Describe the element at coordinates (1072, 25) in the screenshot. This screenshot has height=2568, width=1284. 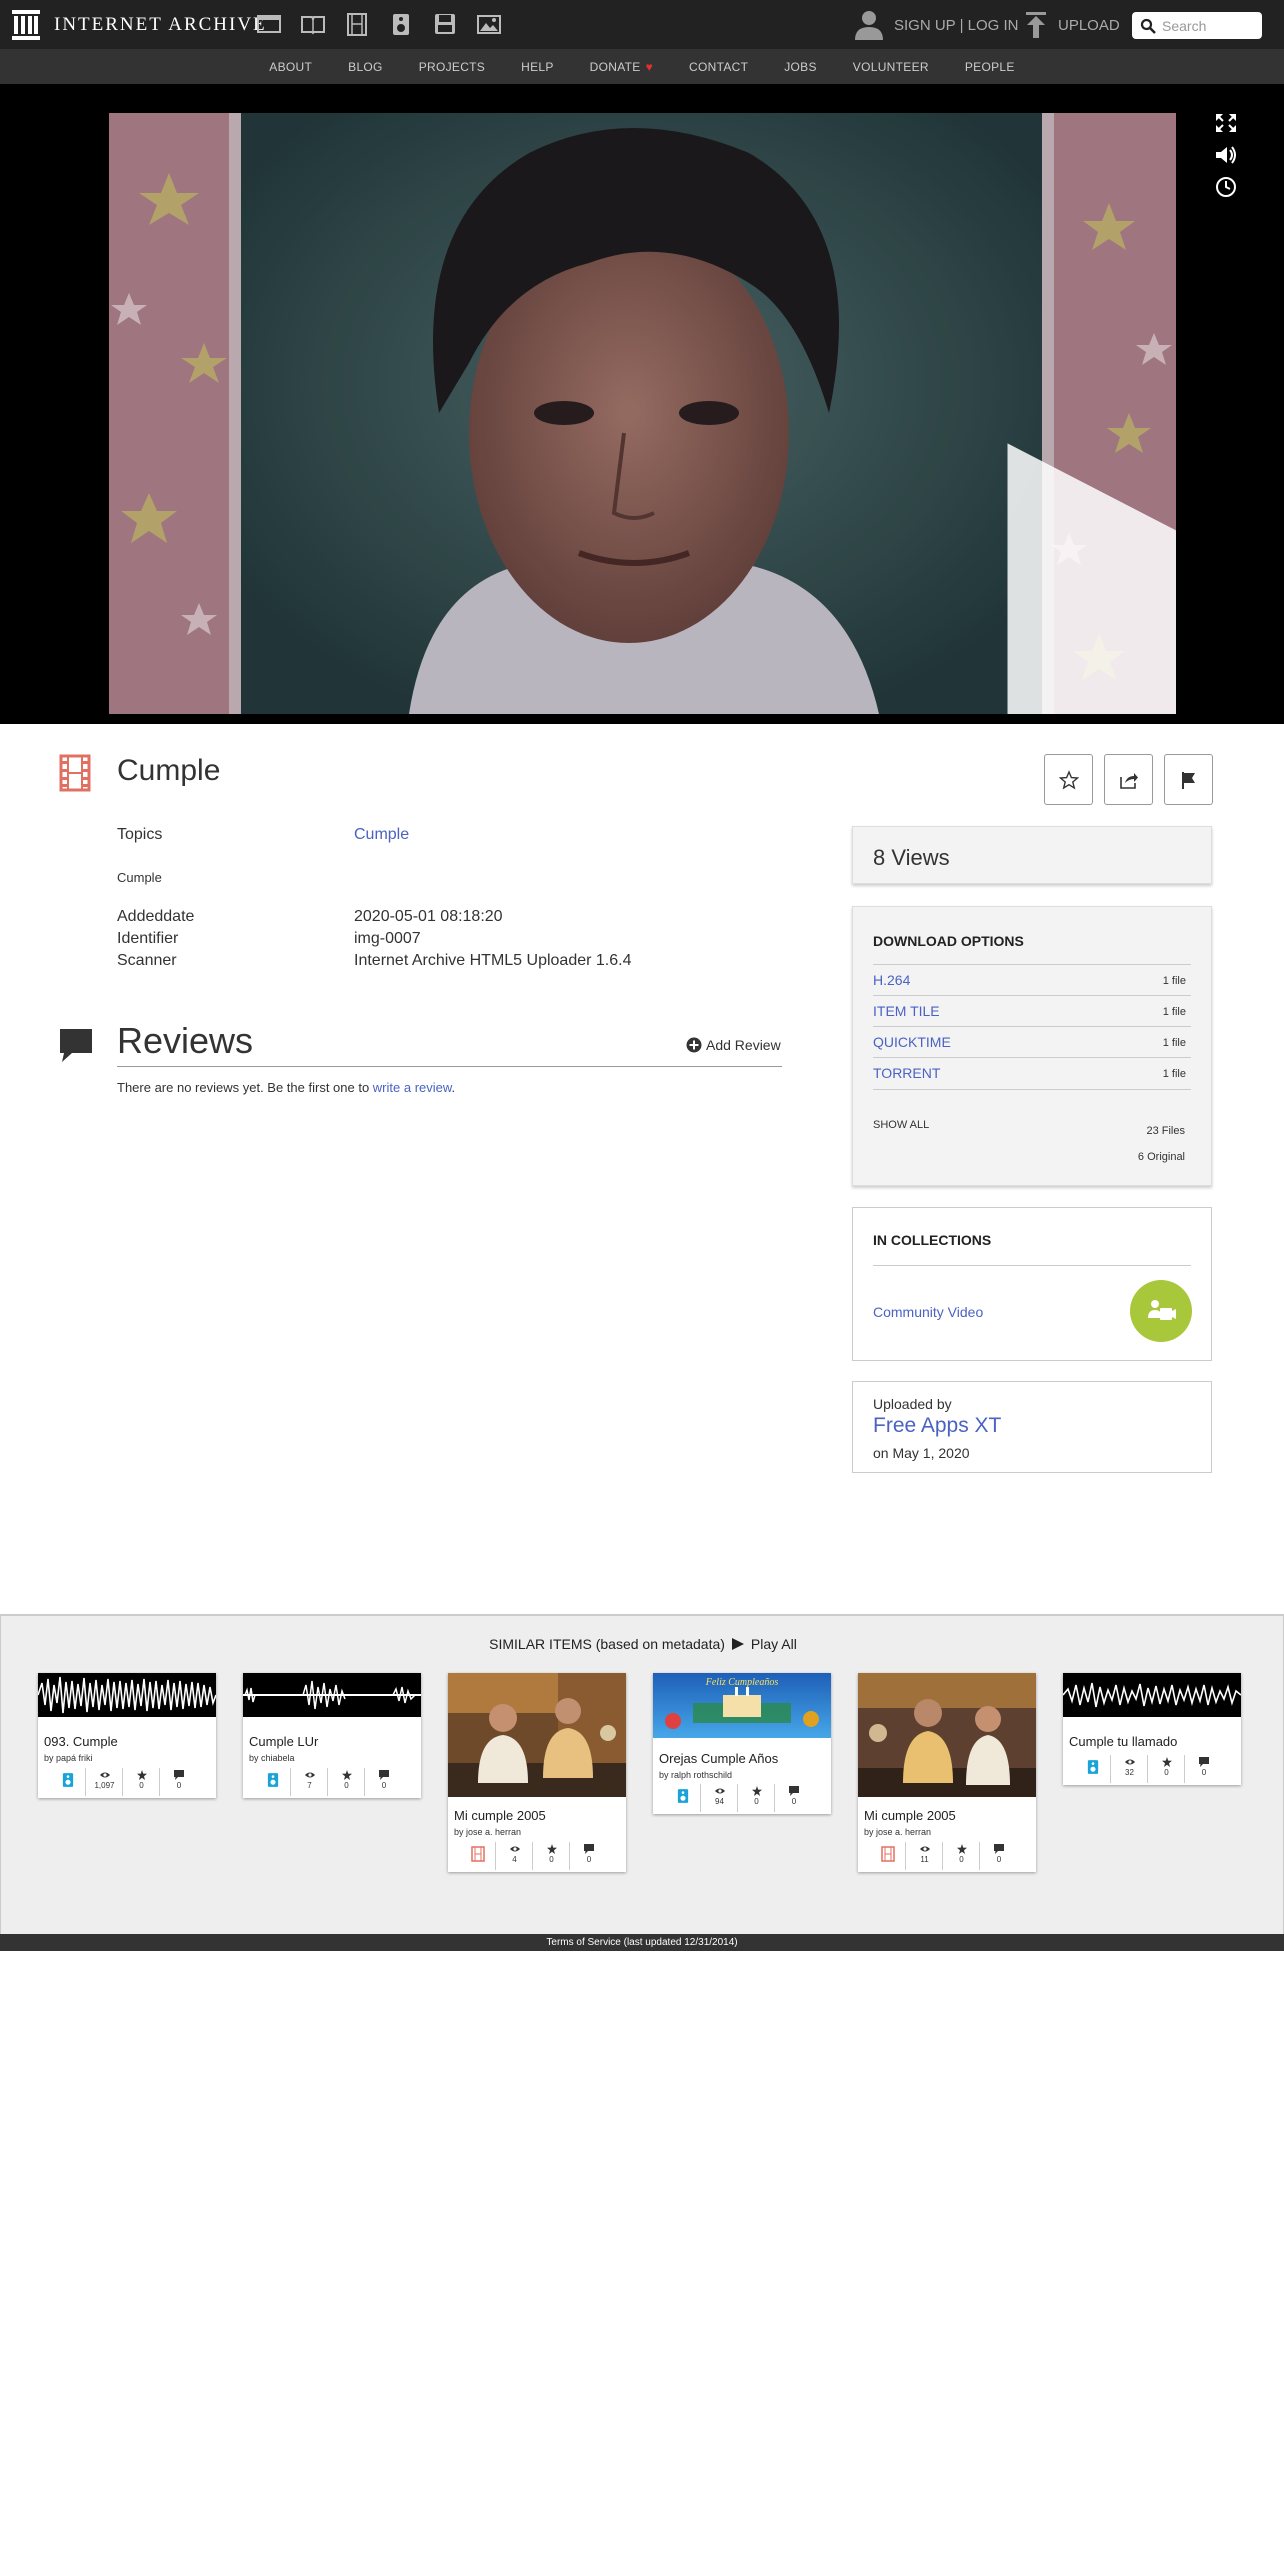
I see `upload-button: UPLOAD` at that location.